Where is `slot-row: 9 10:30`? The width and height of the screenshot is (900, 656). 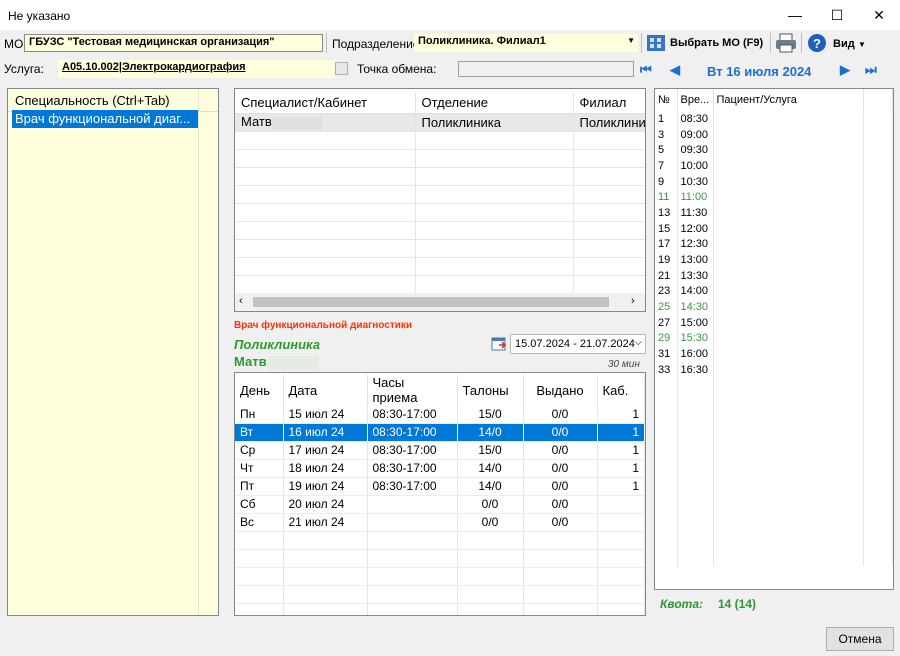
slot-row: 9 10:30 is located at coordinates (774, 181).